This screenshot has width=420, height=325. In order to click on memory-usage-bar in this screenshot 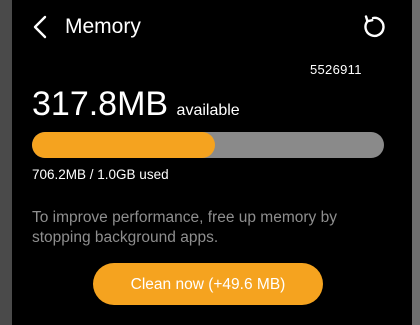, I will do `click(208, 145)`.